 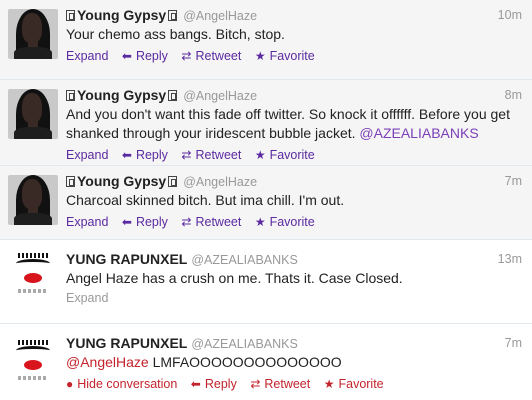 I want to click on tweet-header: YUNG RAPUNXEL @AZEALIABANKS 7m, so click(x=295, y=343).